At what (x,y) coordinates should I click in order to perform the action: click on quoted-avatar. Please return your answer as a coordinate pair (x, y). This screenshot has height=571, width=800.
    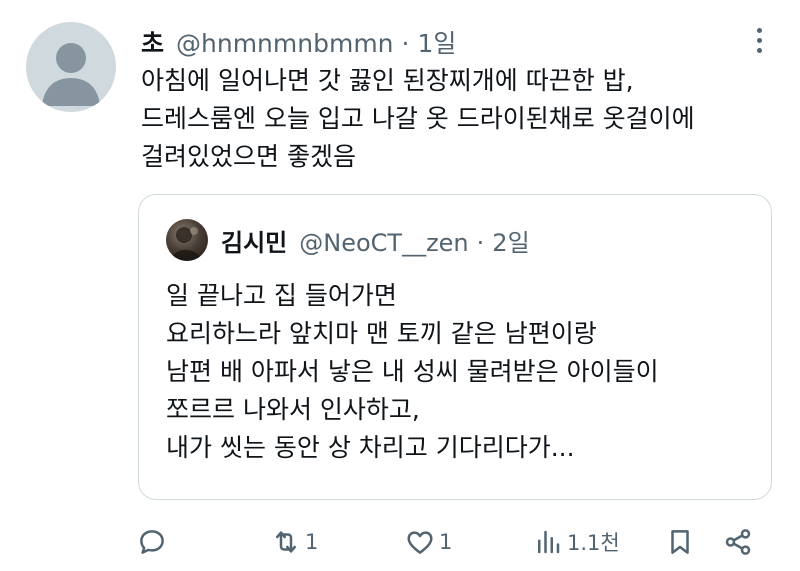
    Looking at the image, I should click on (187, 240).